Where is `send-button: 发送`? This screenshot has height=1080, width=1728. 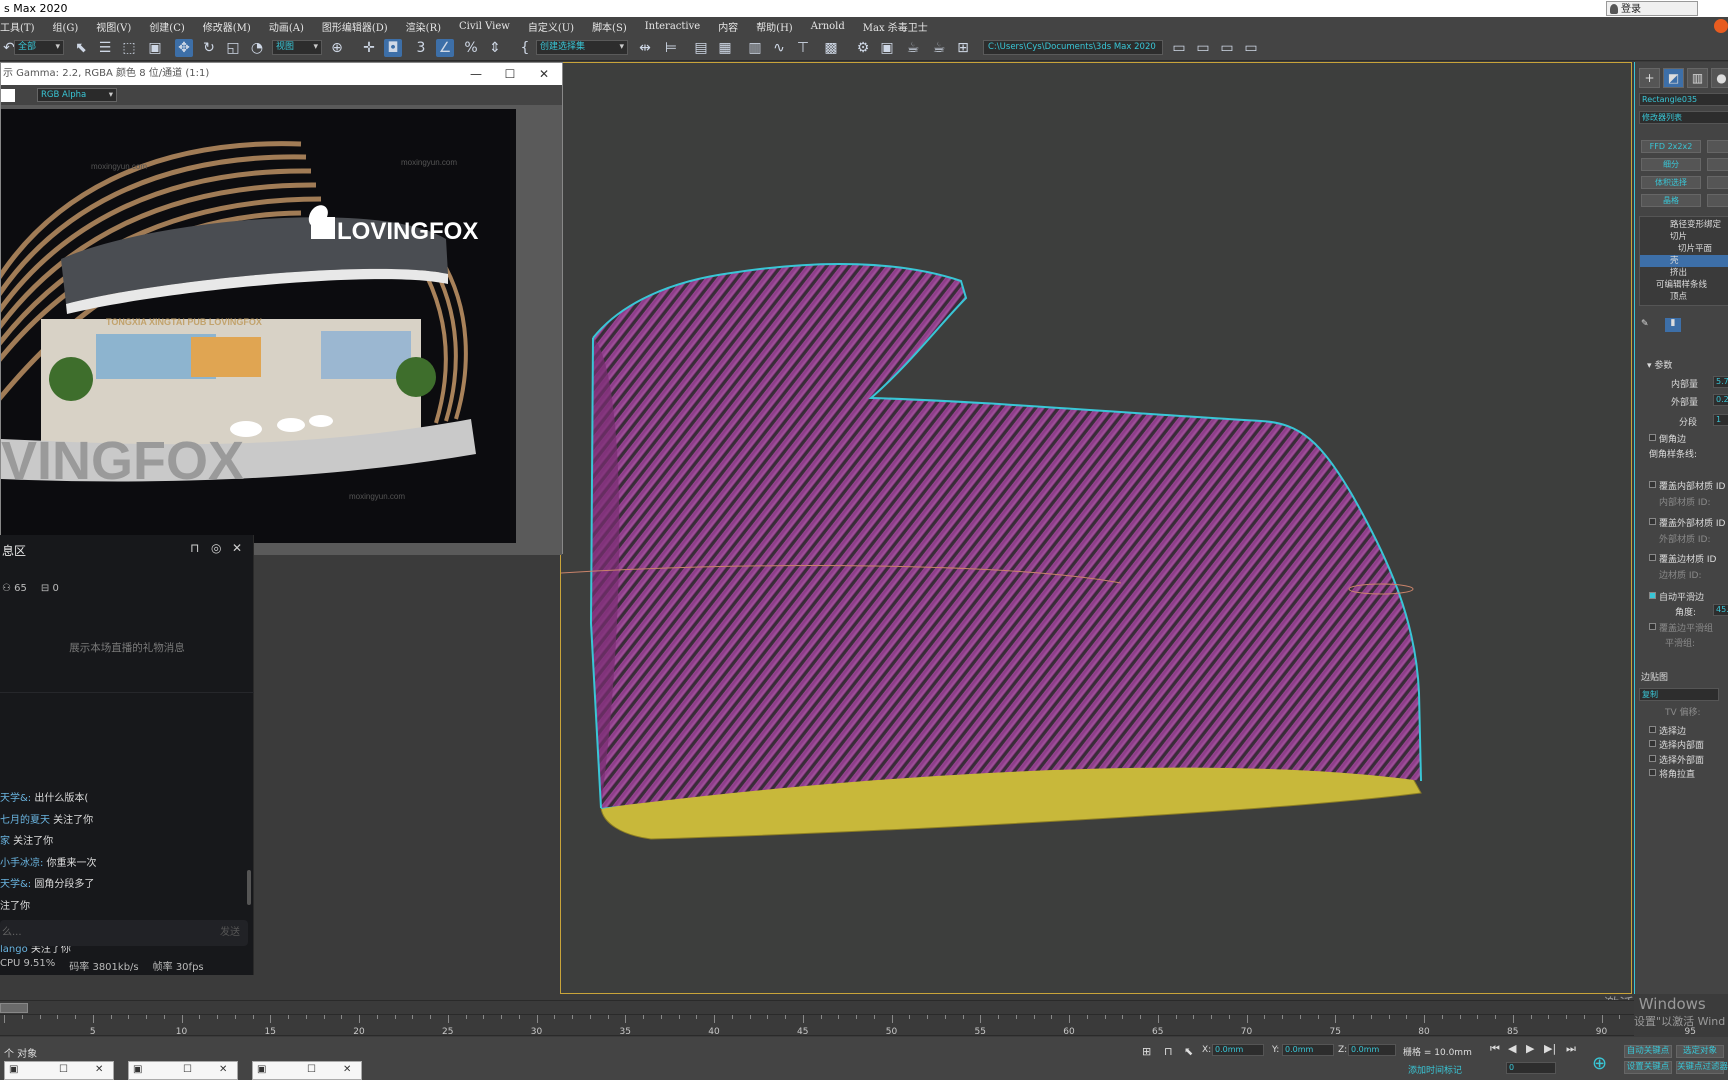 send-button: 发送 is located at coordinates (230, 933).